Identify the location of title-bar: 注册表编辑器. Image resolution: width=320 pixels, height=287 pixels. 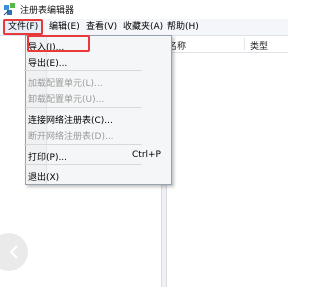
(144, 9).